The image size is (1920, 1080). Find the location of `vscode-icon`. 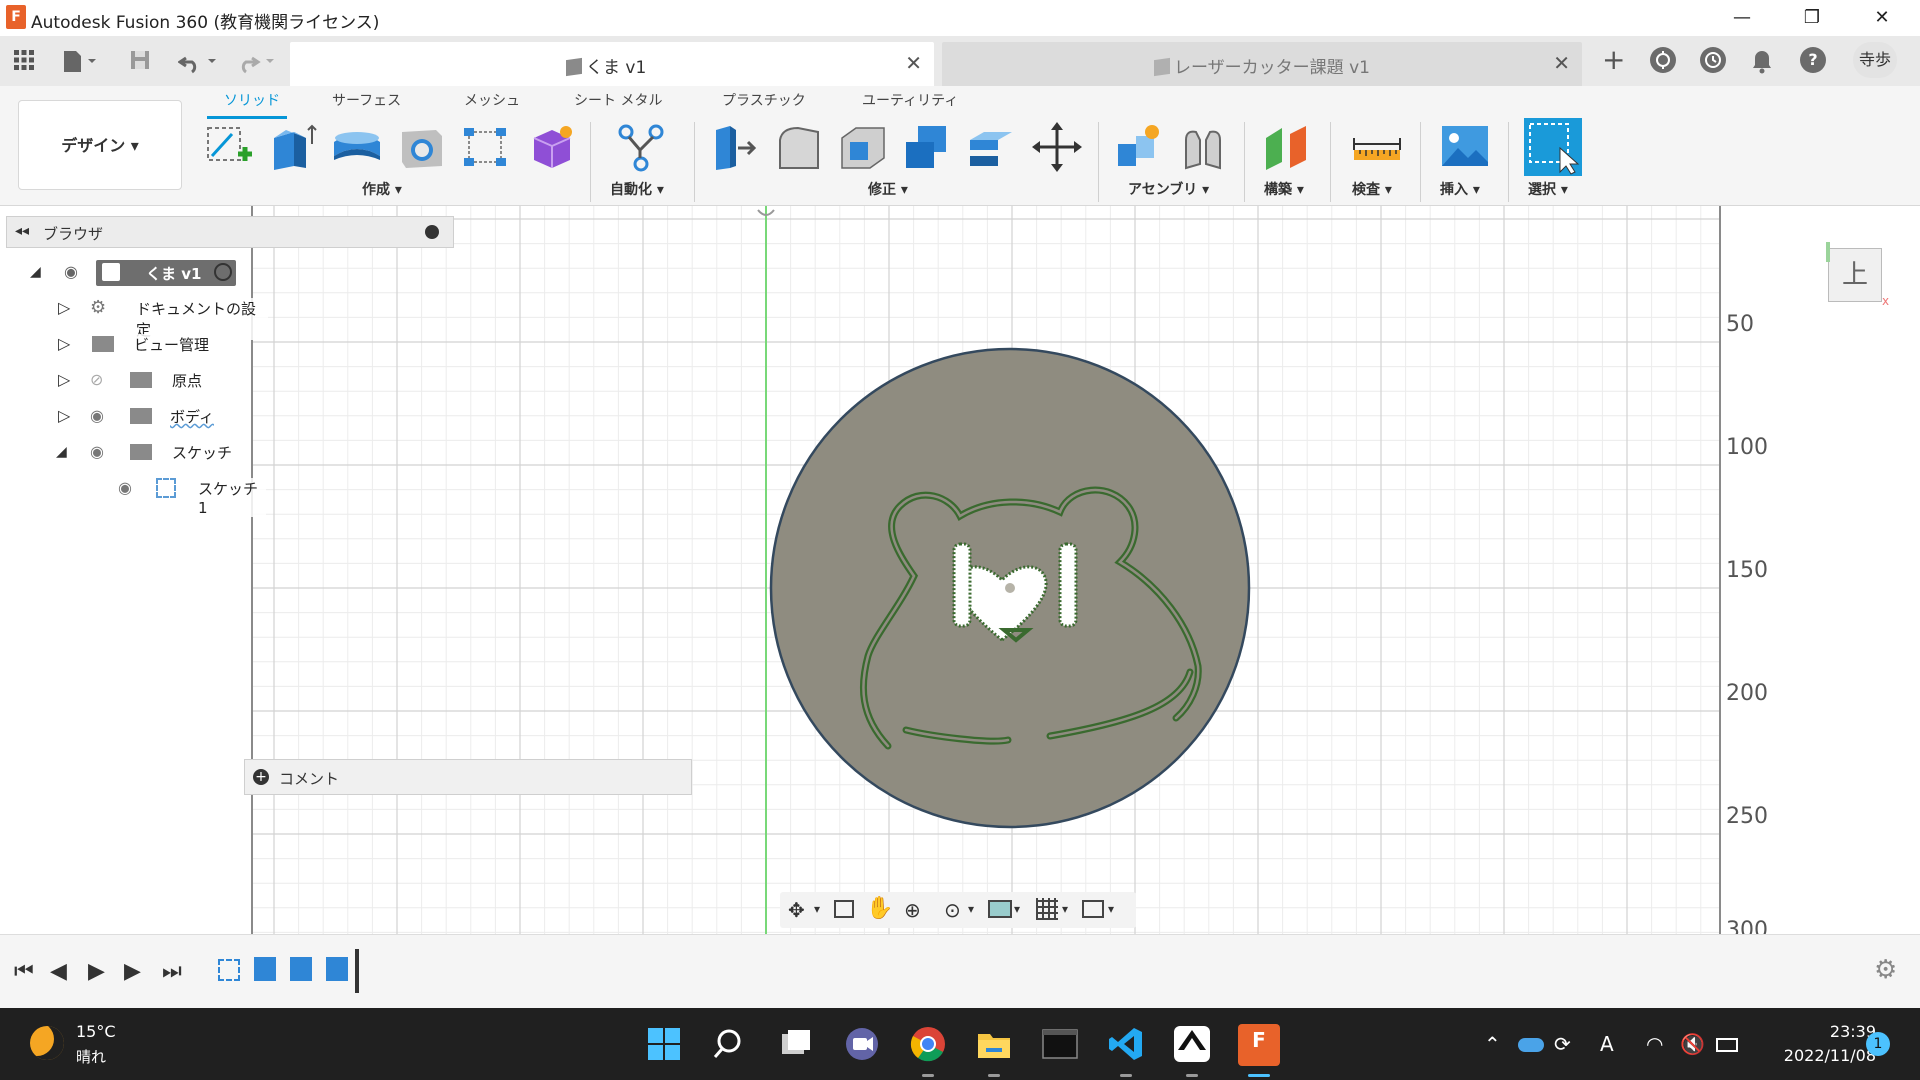

vscode-icon is located at coordinates (1126, 1044).